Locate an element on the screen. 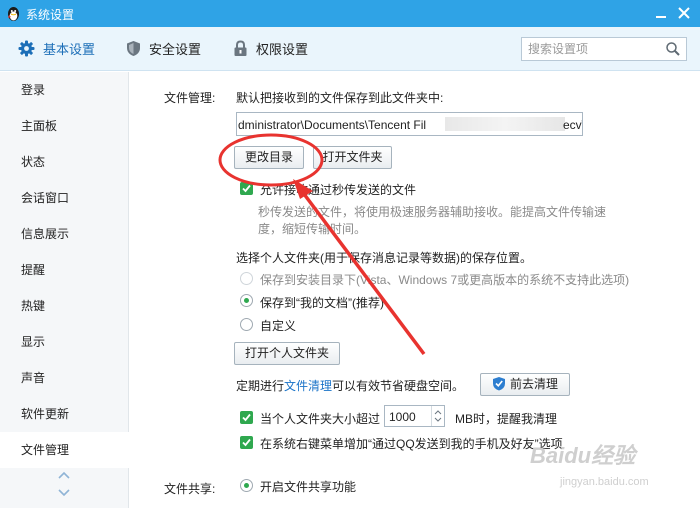  instant-transfer-desc-line2: 度，缩短传输时间。 is located at coordinates (312, 229).